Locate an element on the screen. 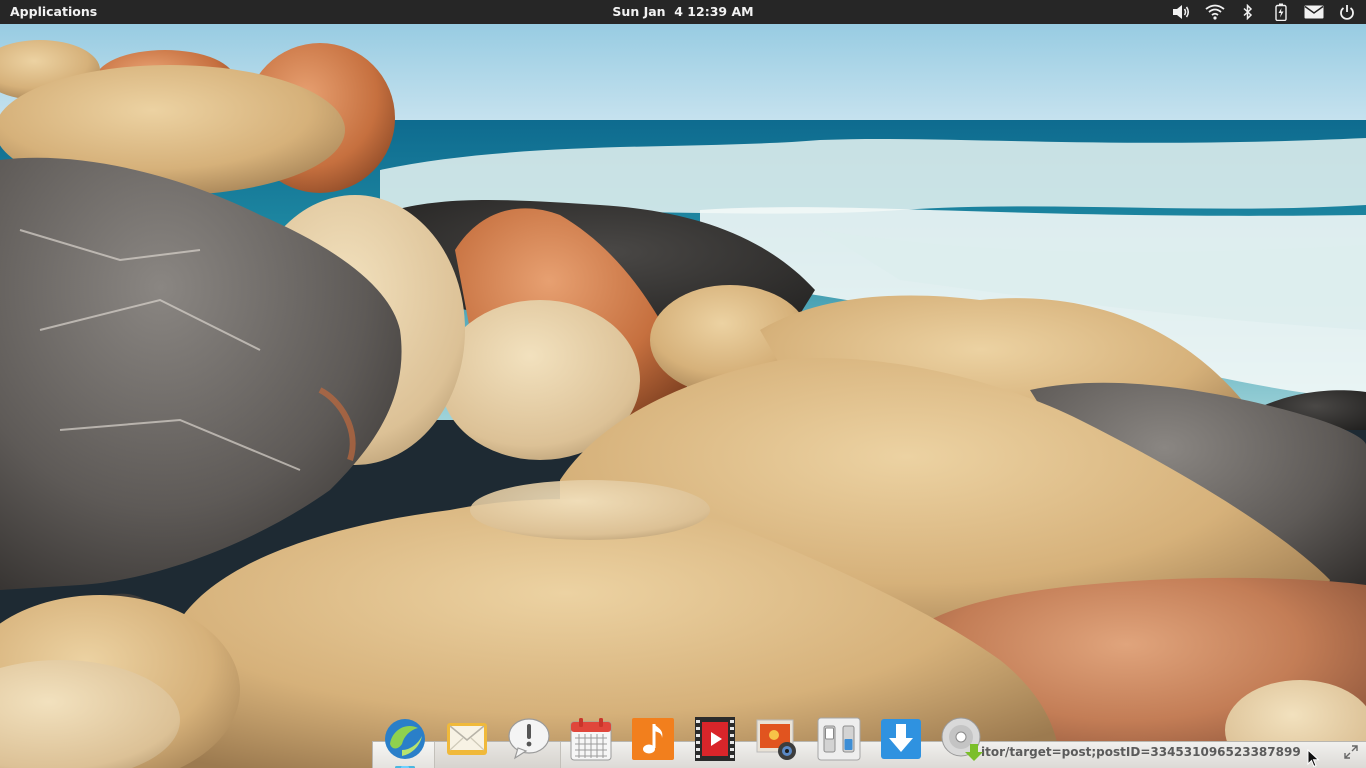  dock-item-music is located at coordinates (653, 739).